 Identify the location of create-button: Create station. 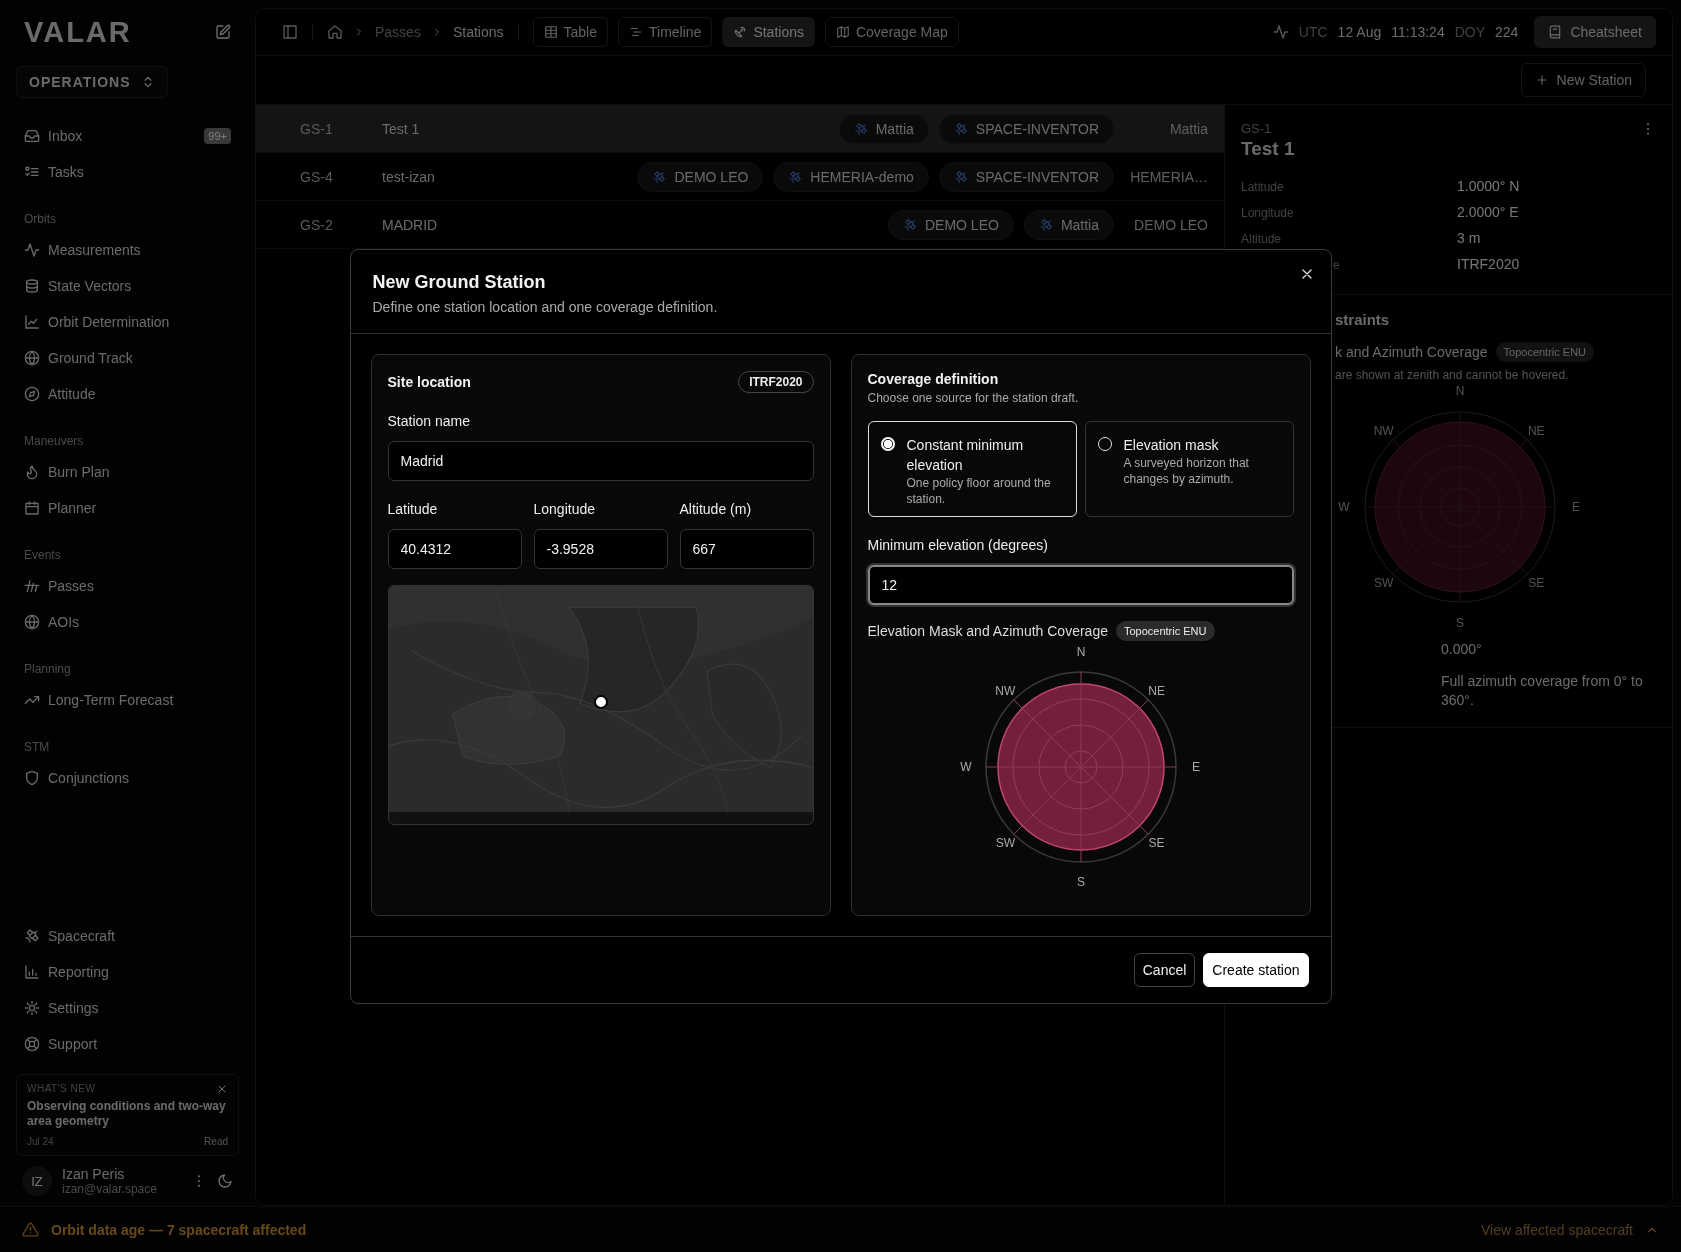
(1256, 969).